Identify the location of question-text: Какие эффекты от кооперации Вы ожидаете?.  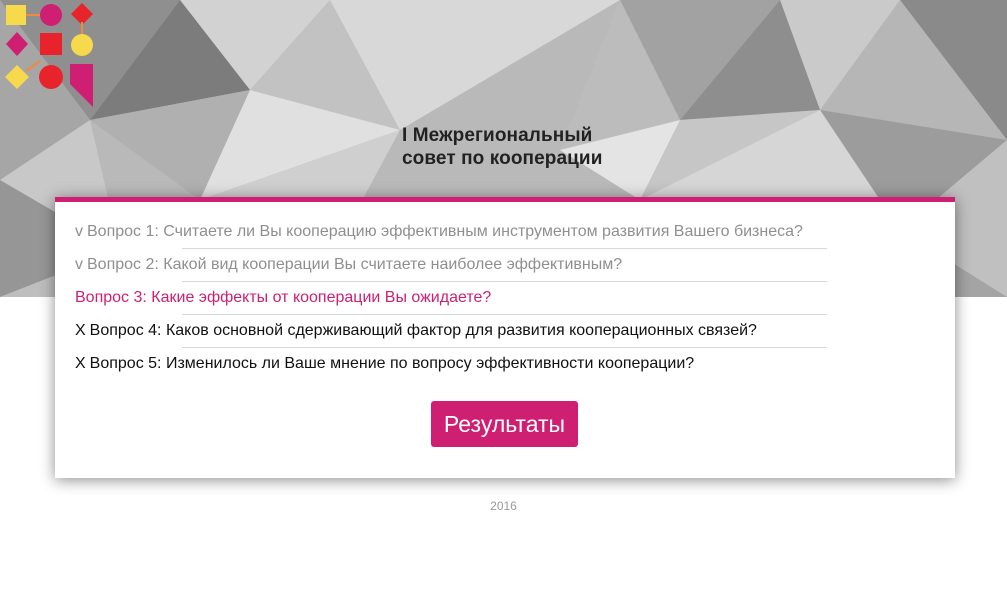
(321, 297).